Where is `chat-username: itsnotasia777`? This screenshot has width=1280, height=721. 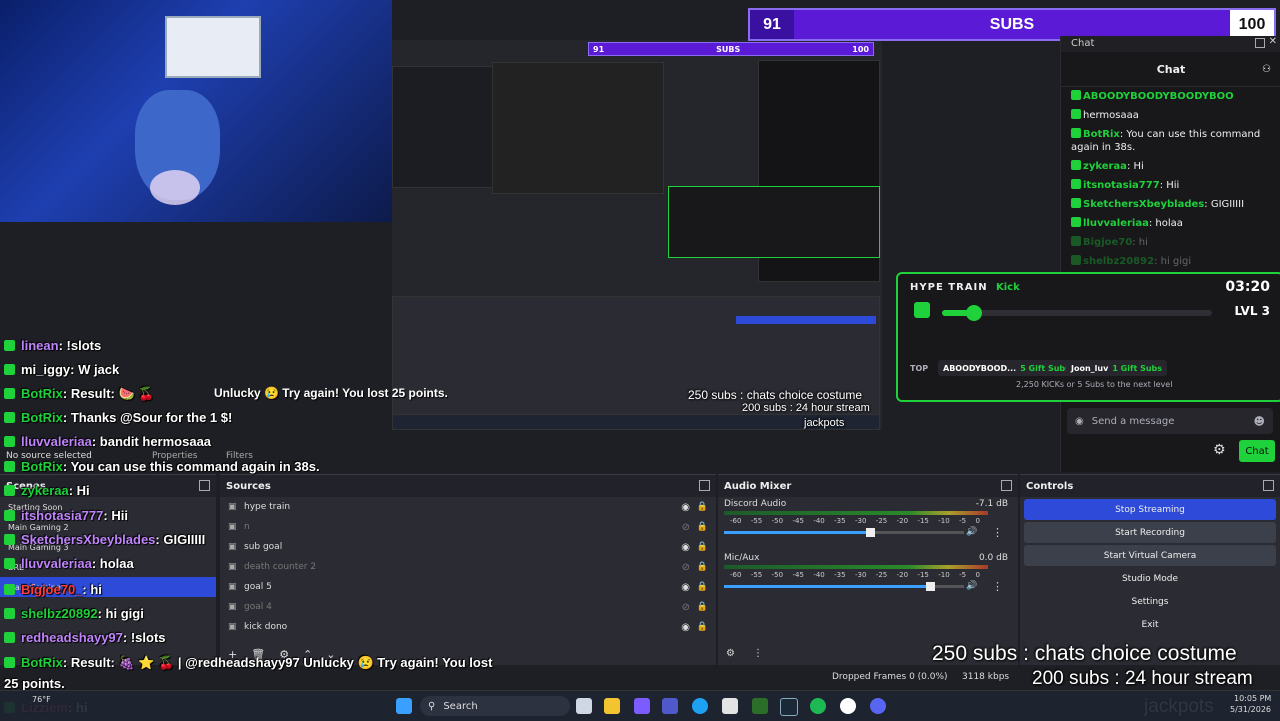
chat-username: itsnotasia777 is located at coordinates (1121, 185).